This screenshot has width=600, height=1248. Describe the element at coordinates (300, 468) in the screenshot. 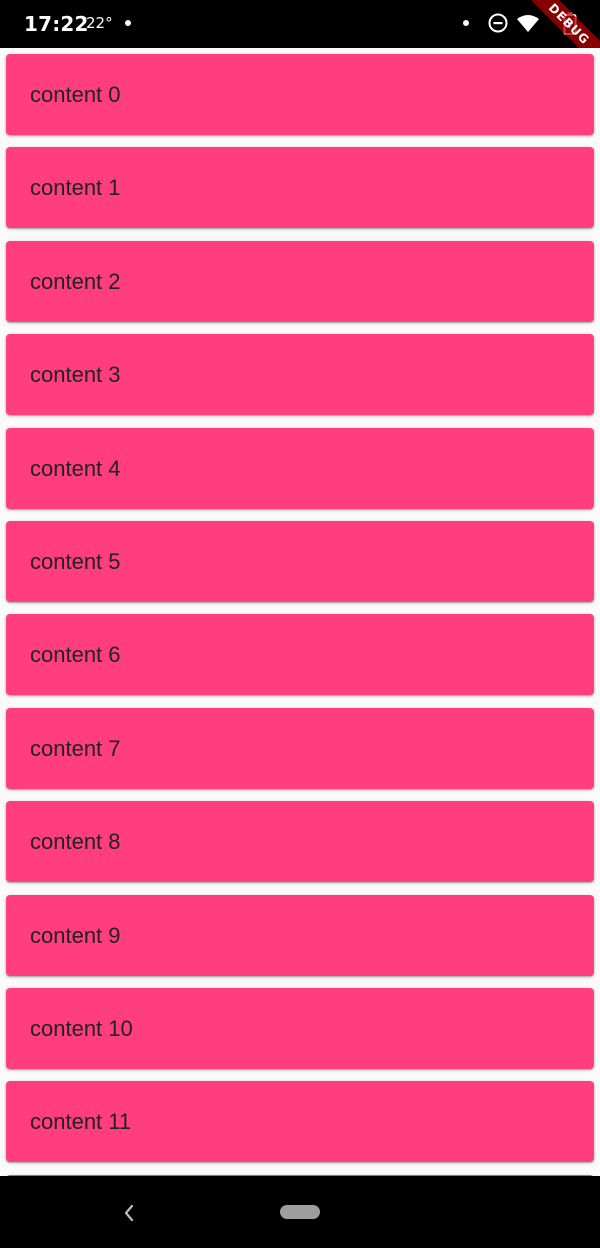

I see `content-card: content 4` at that location.